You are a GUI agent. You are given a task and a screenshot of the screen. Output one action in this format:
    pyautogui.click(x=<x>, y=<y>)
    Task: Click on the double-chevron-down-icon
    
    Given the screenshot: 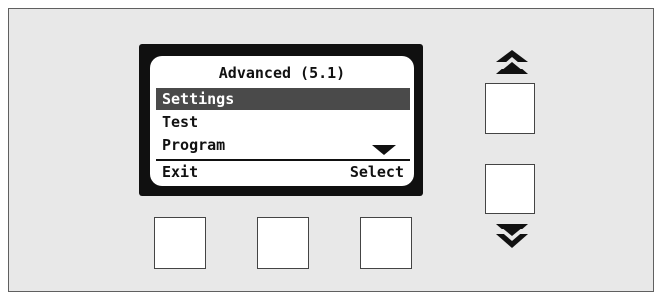 What is the action you would take?
    pyautogui.click(x=512, y=236)
    